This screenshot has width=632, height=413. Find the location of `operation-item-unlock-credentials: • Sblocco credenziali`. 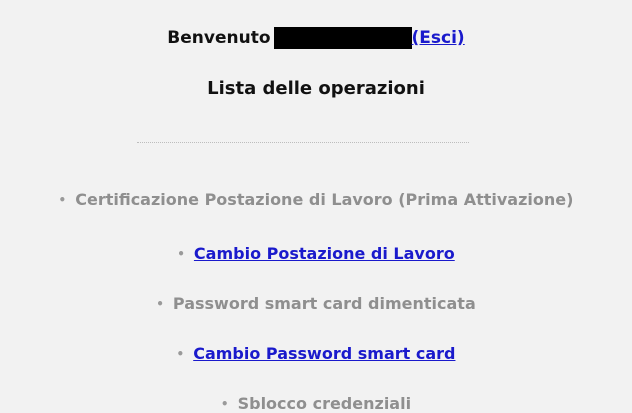

operation-item-unlock-credentials: • Sblocco credenziali is located at coordinates (316, 403).